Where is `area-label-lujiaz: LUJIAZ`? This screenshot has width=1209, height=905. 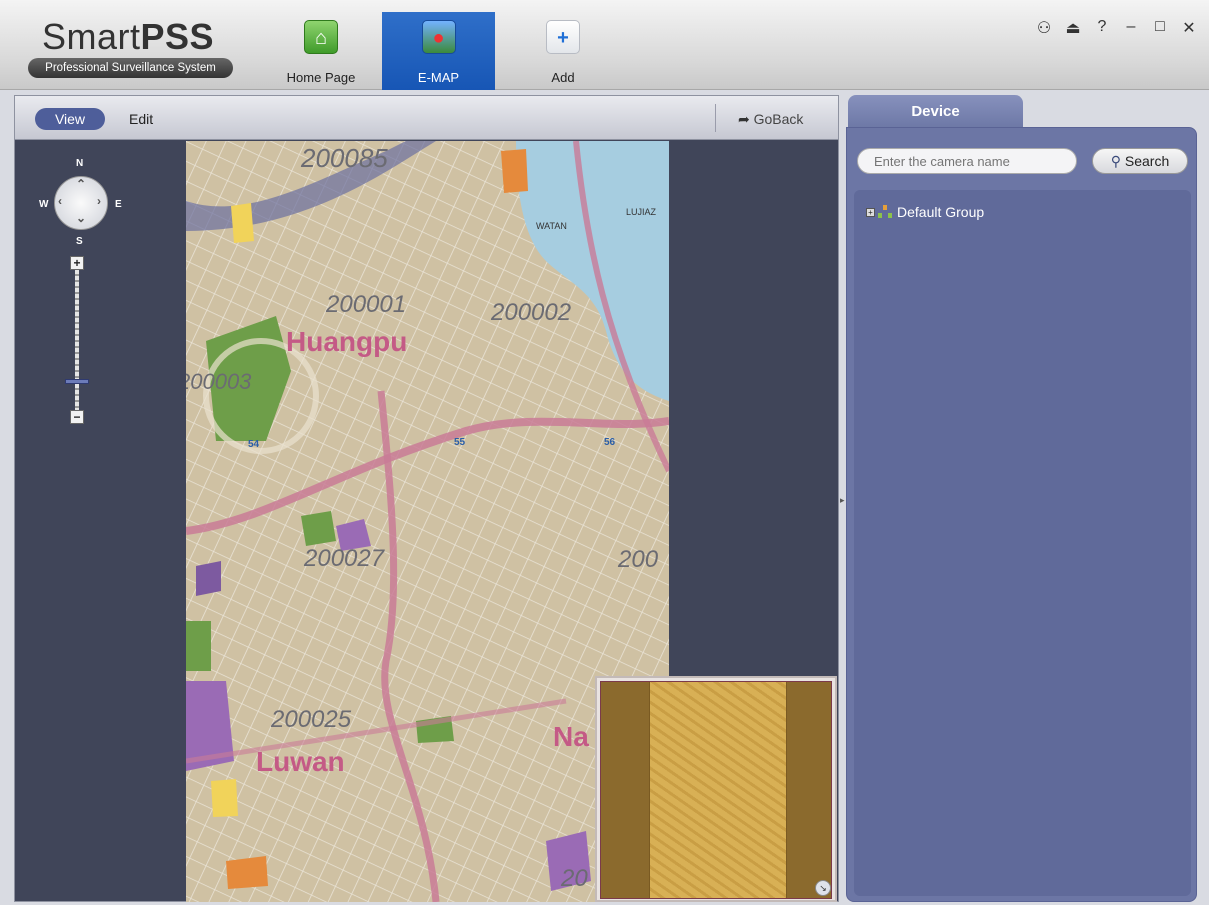
area-label-lujiaz: LUJIAZ is located at coordinates (641, 212).